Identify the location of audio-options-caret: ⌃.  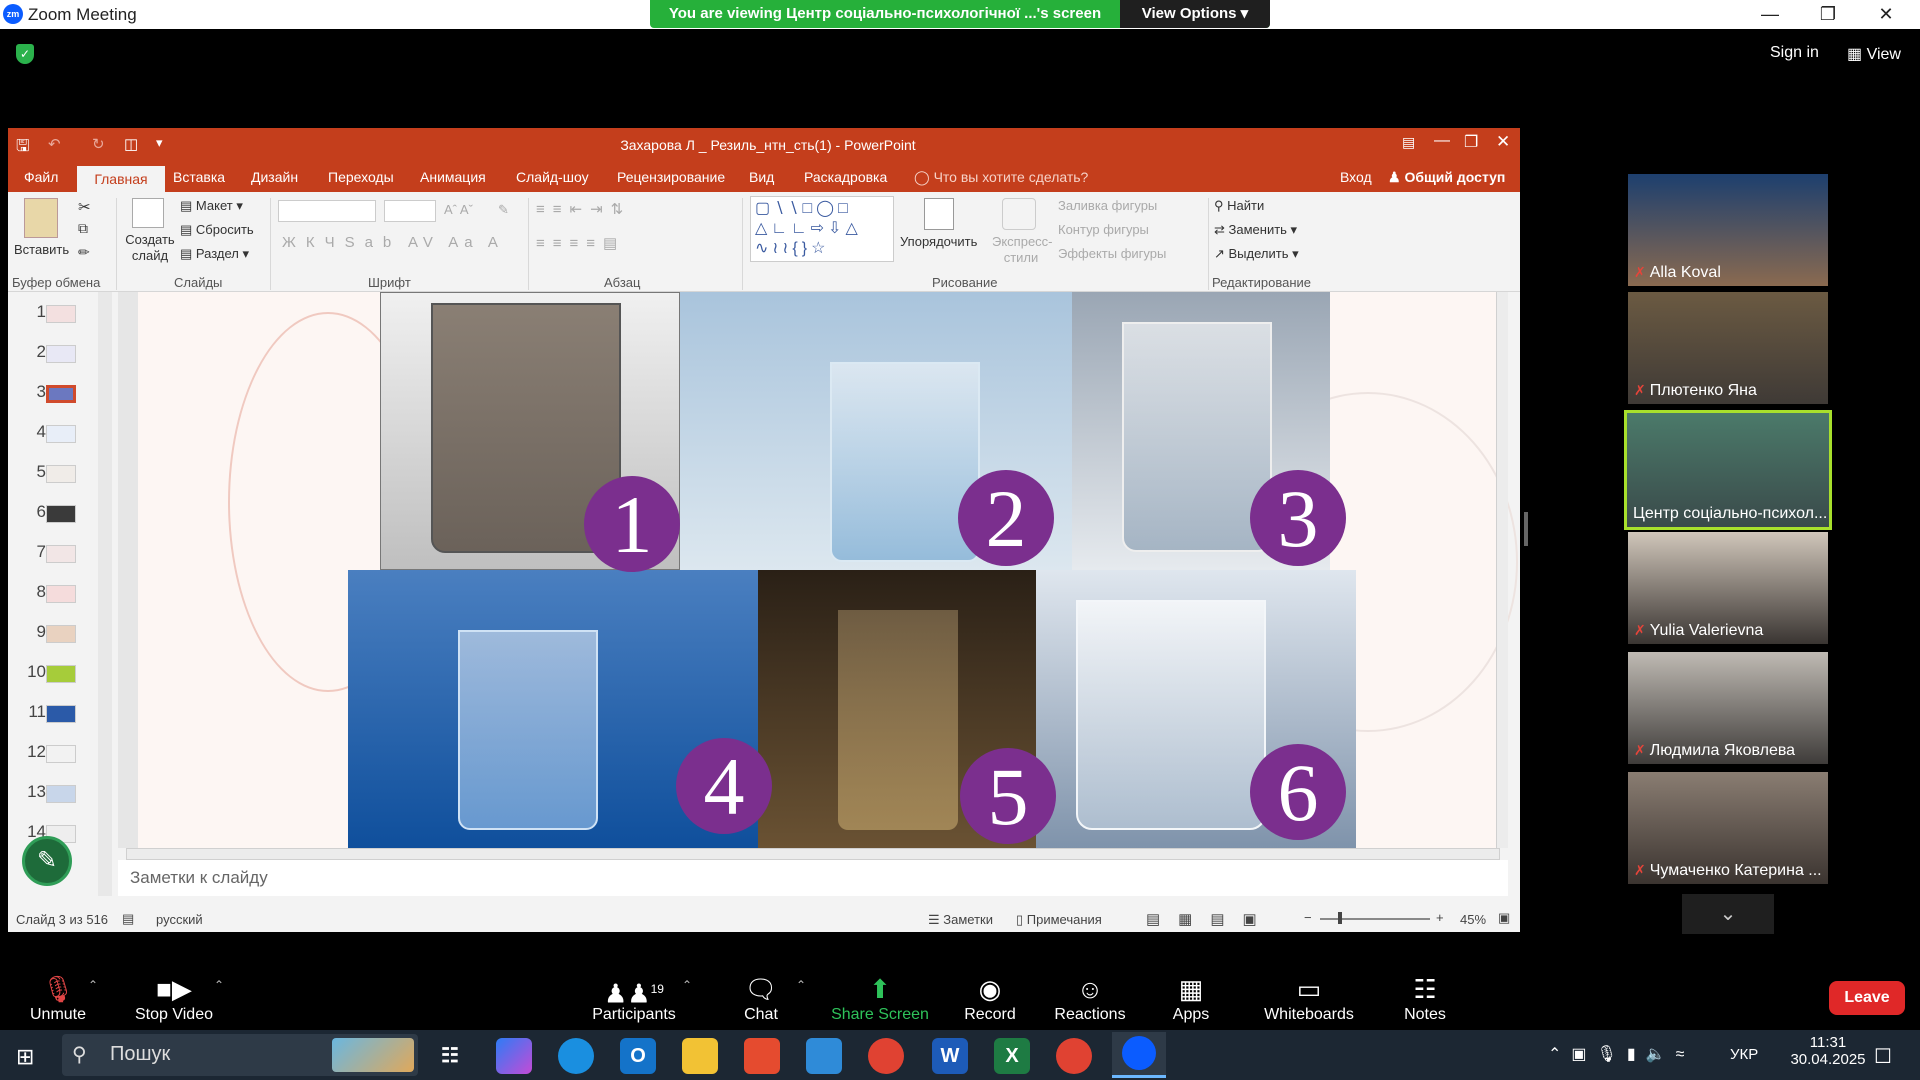
(93, 985).